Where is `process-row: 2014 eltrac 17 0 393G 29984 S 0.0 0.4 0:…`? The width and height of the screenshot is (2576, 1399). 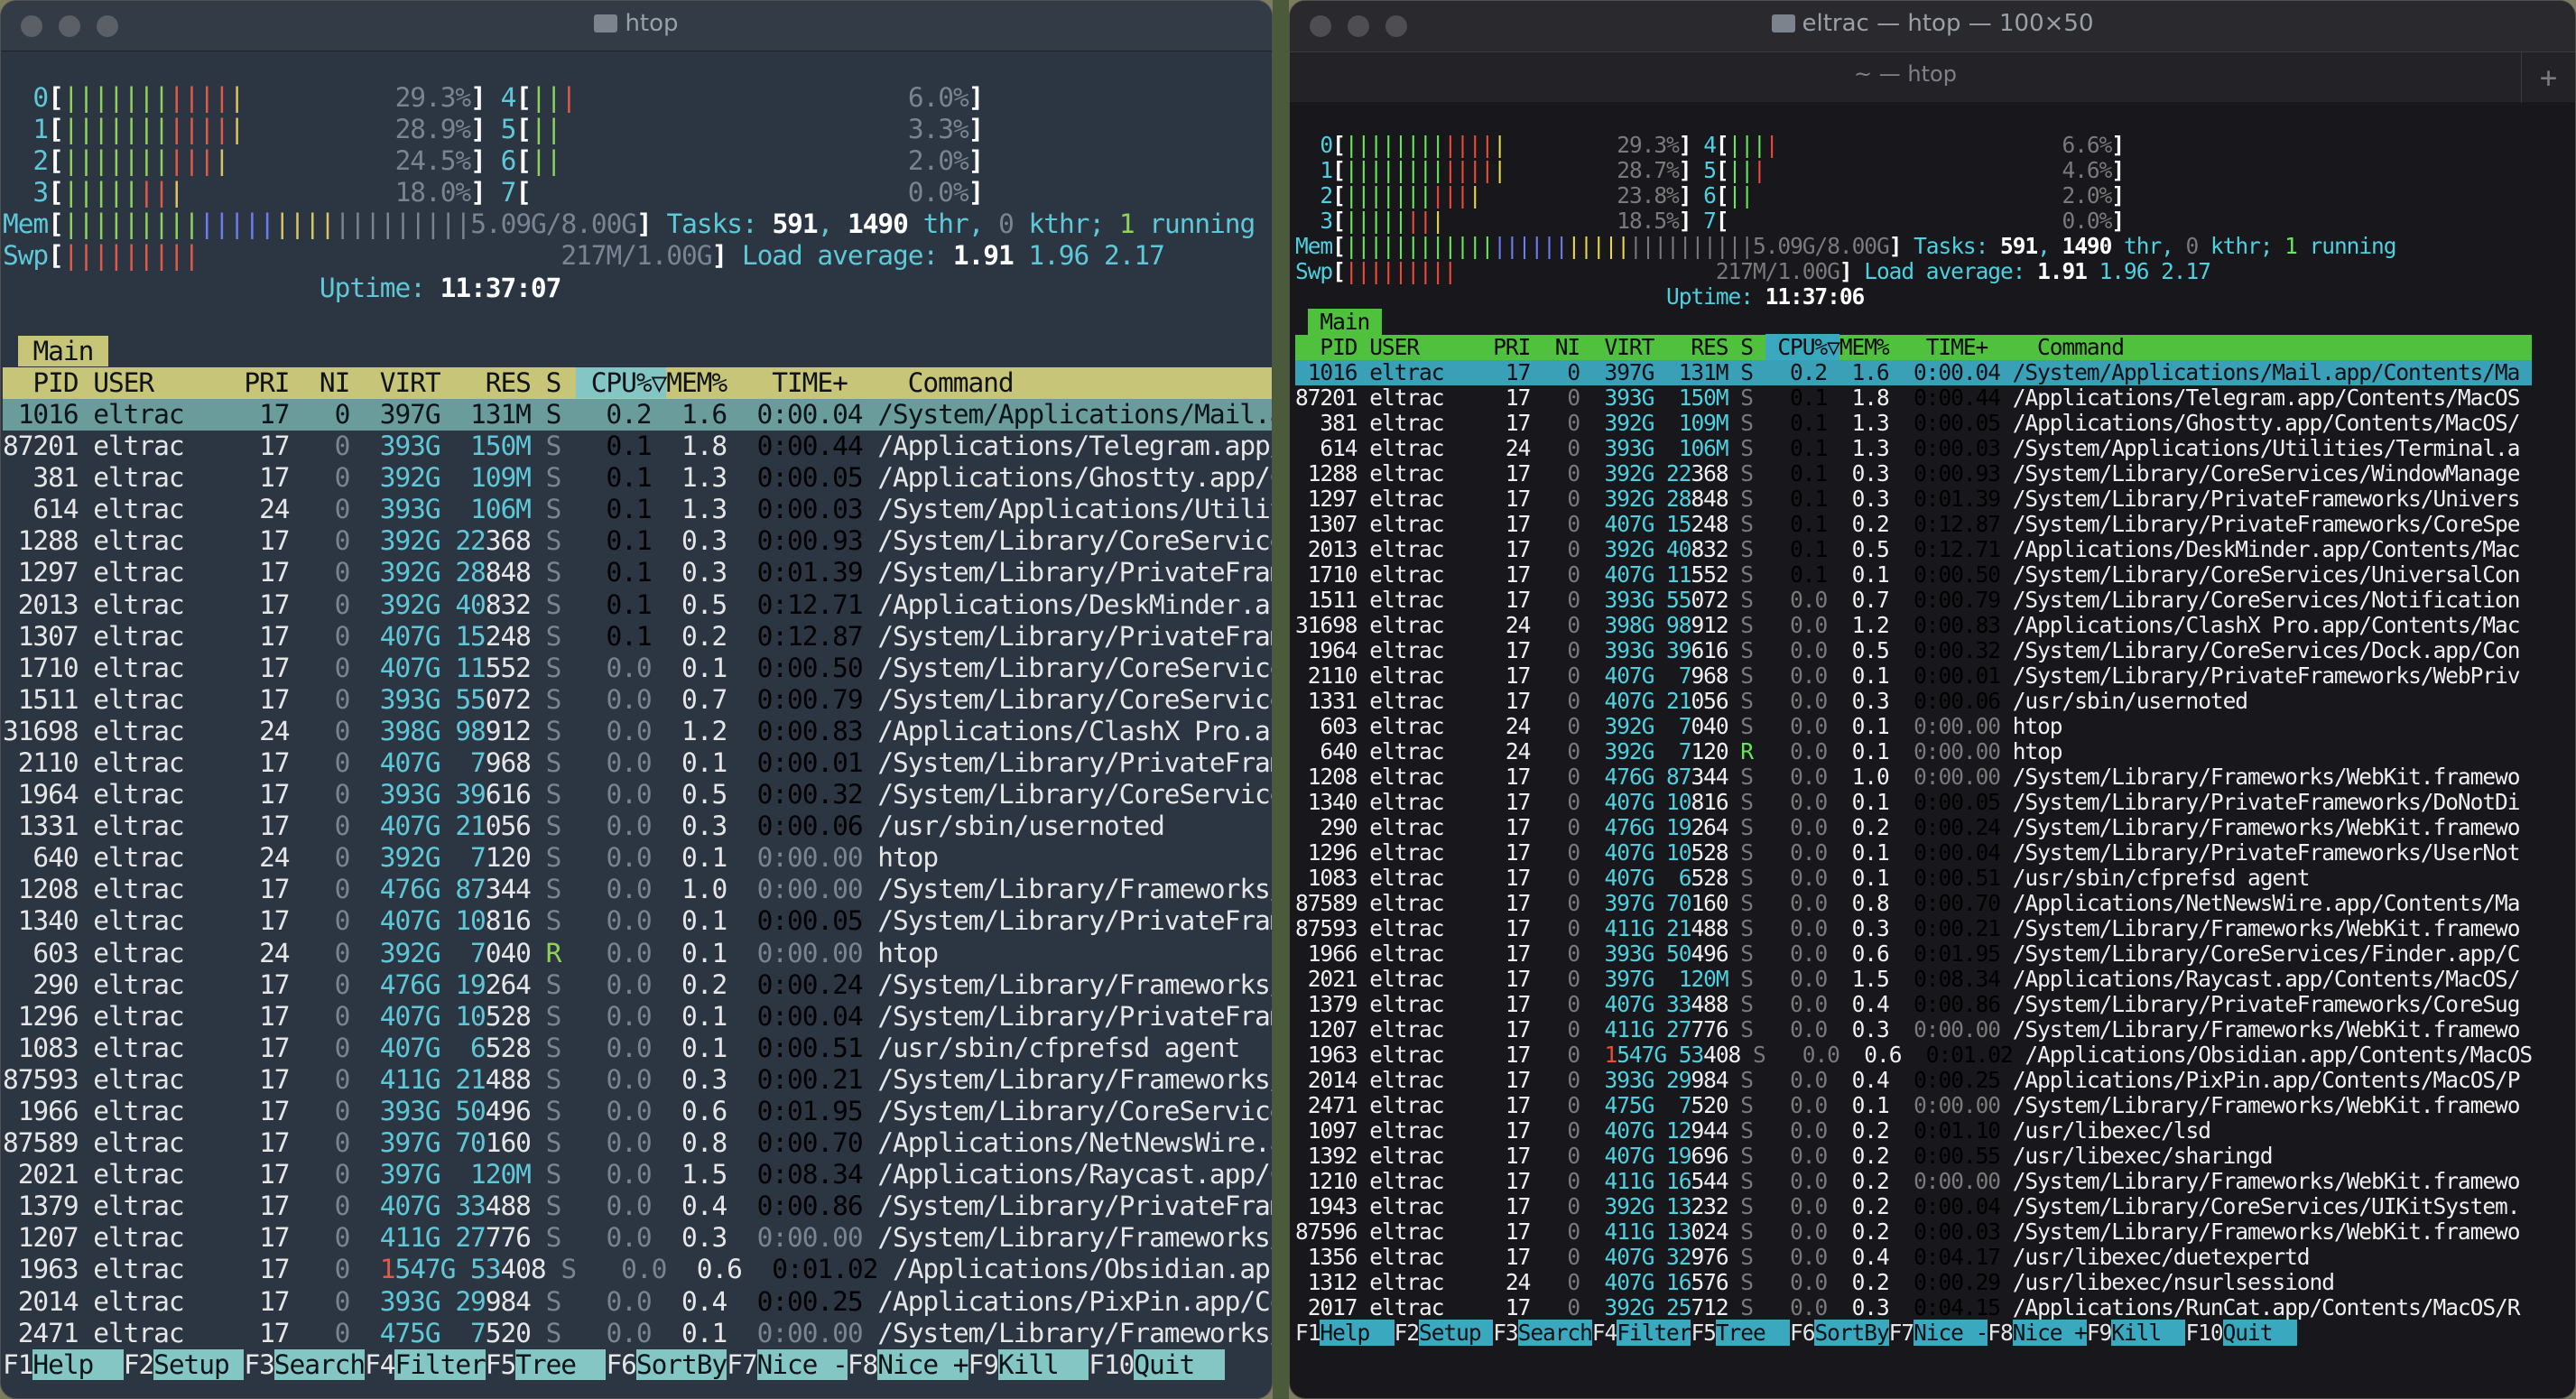 process-row: 2014 eltrac 17 0 393G 29984 S 0.0 0.4 0:… is located at coordinates (637, 1302).